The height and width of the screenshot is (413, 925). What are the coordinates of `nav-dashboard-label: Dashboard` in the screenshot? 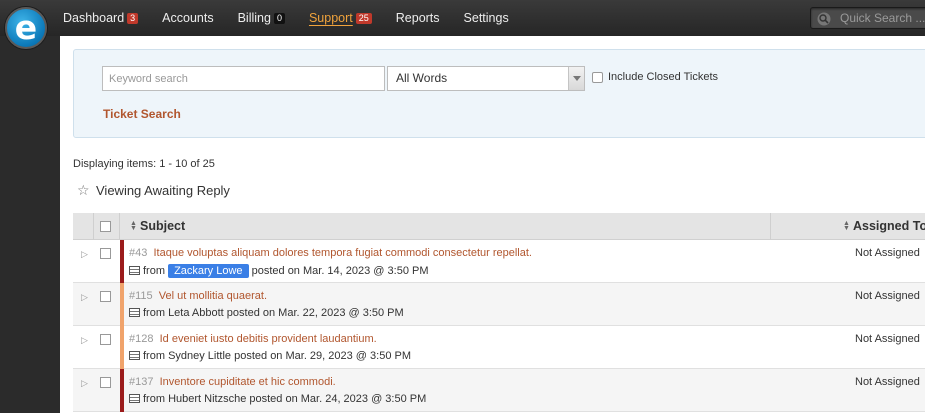 It's located at (94, 18).